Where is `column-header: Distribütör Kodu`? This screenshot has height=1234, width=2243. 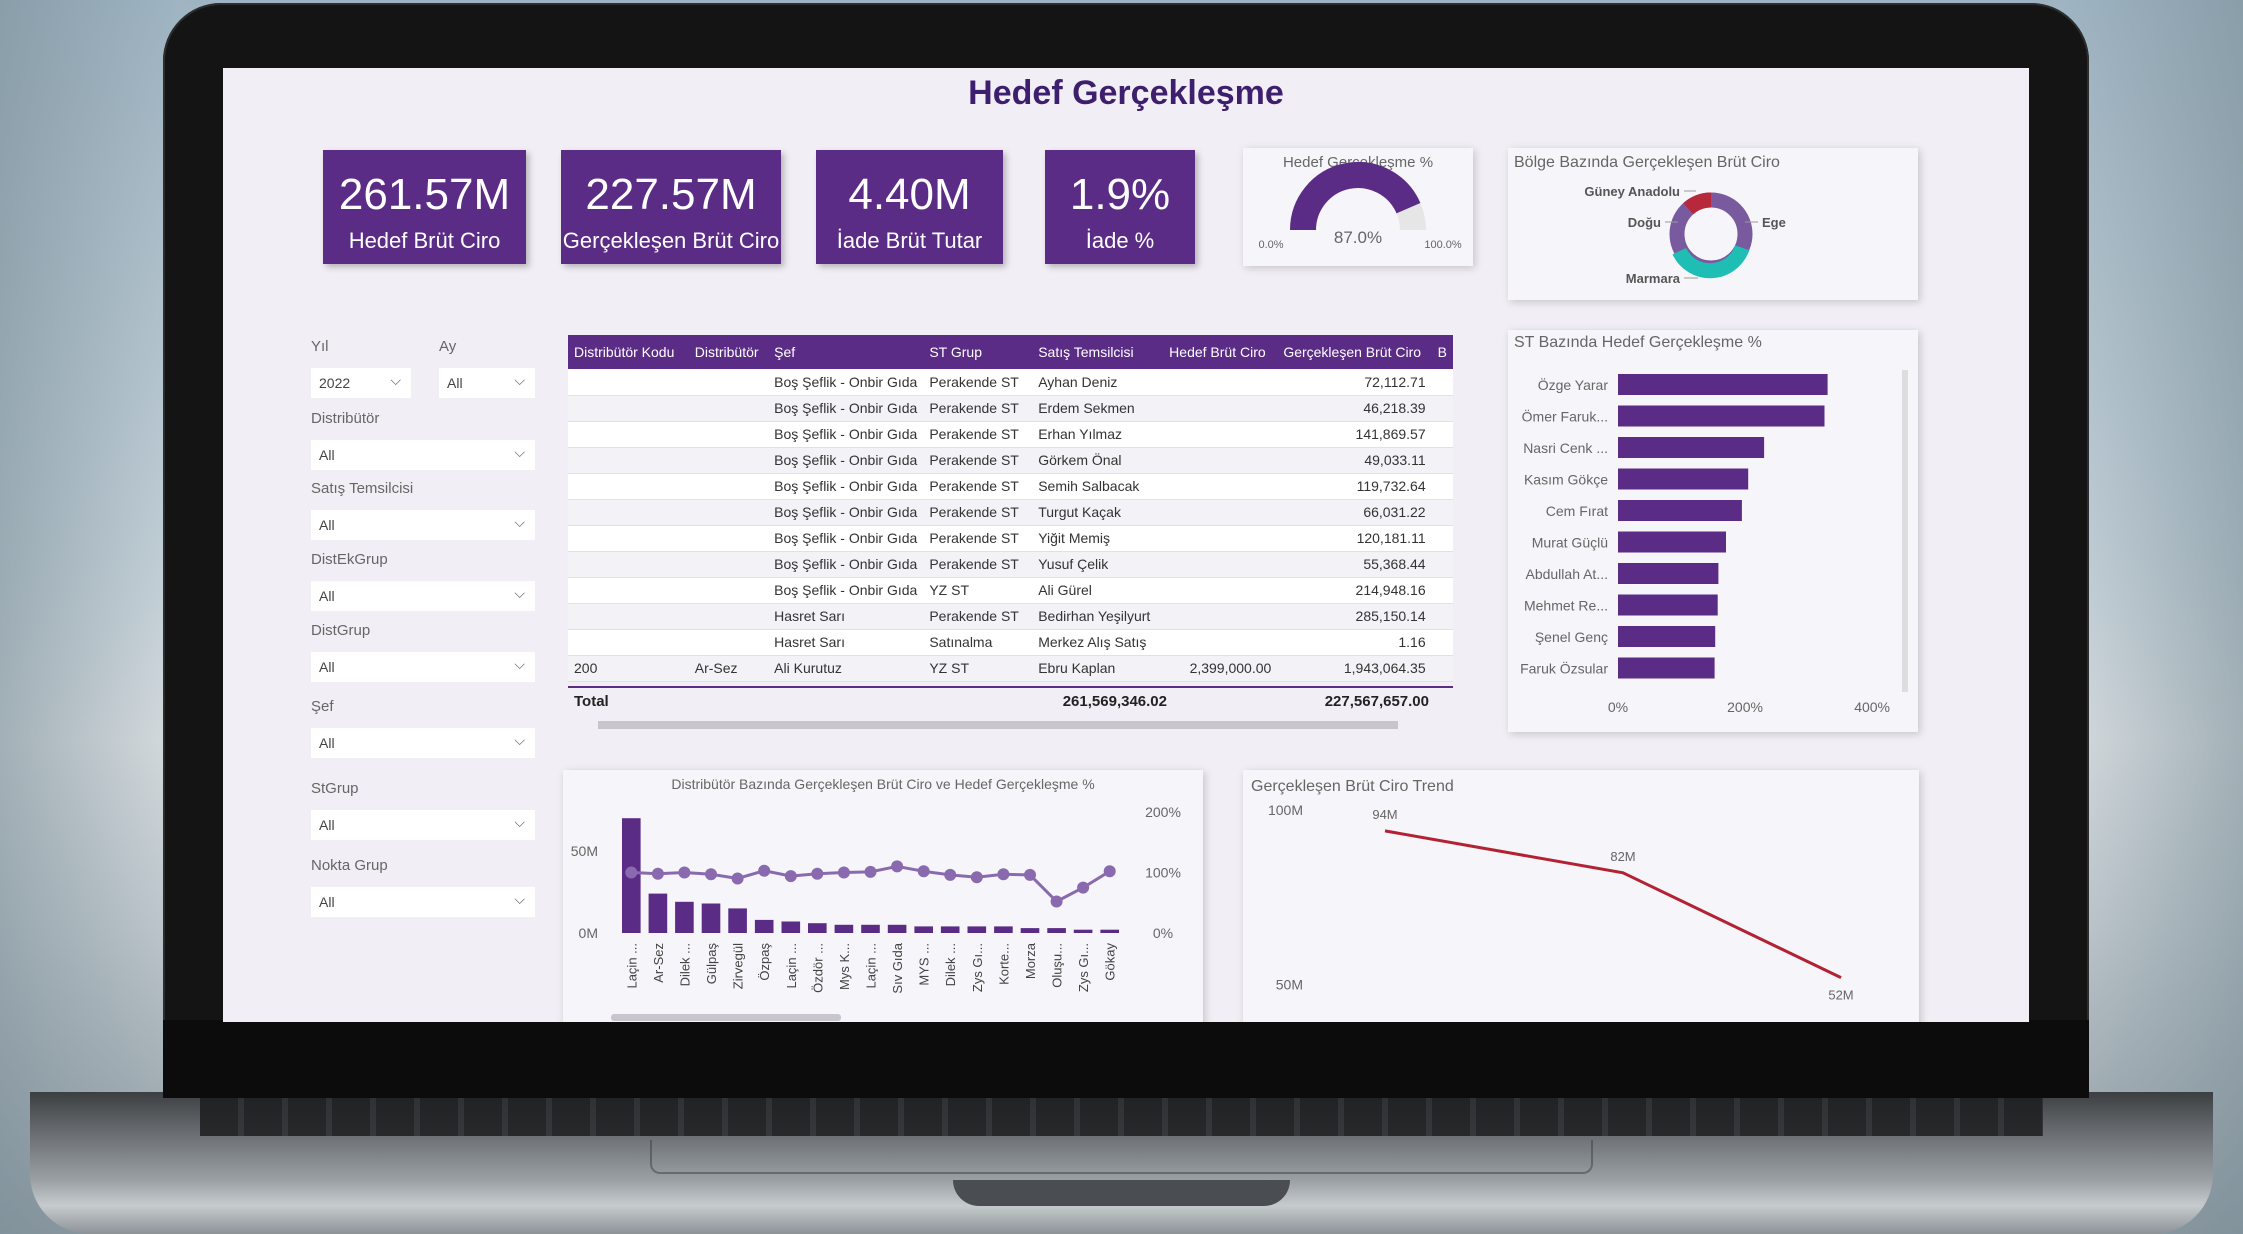
column-header: Distribütör Kodu is located at coordinates (628, 352).